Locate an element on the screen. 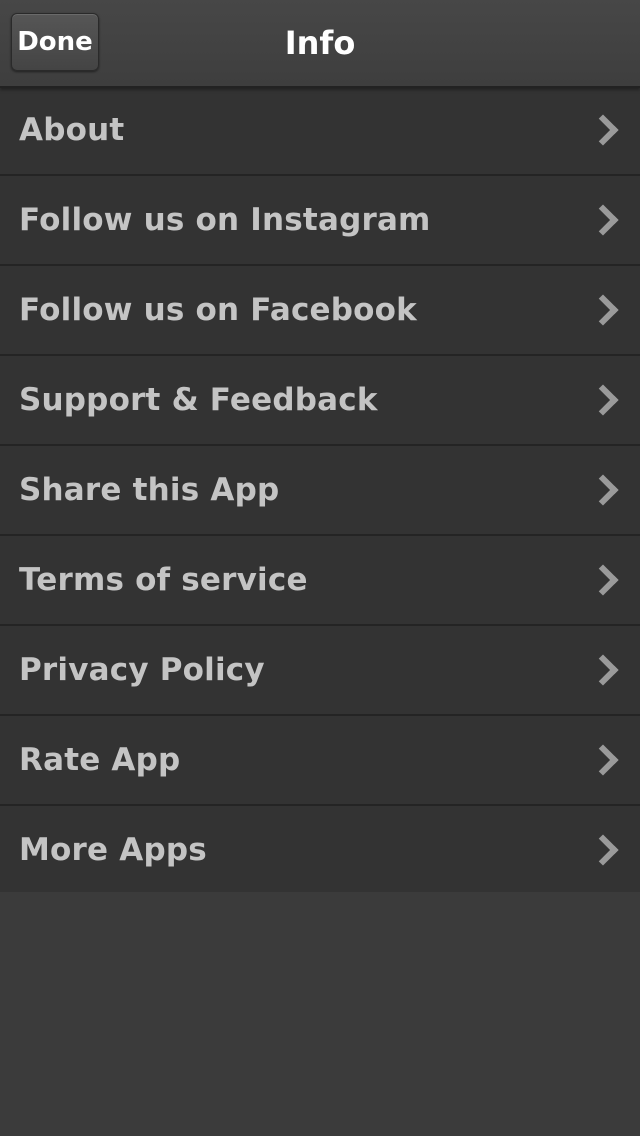 This screenshot has height=1136, width=640. menu-item-support-feedback: Support & Feedback is located at coordinates (320, 401).